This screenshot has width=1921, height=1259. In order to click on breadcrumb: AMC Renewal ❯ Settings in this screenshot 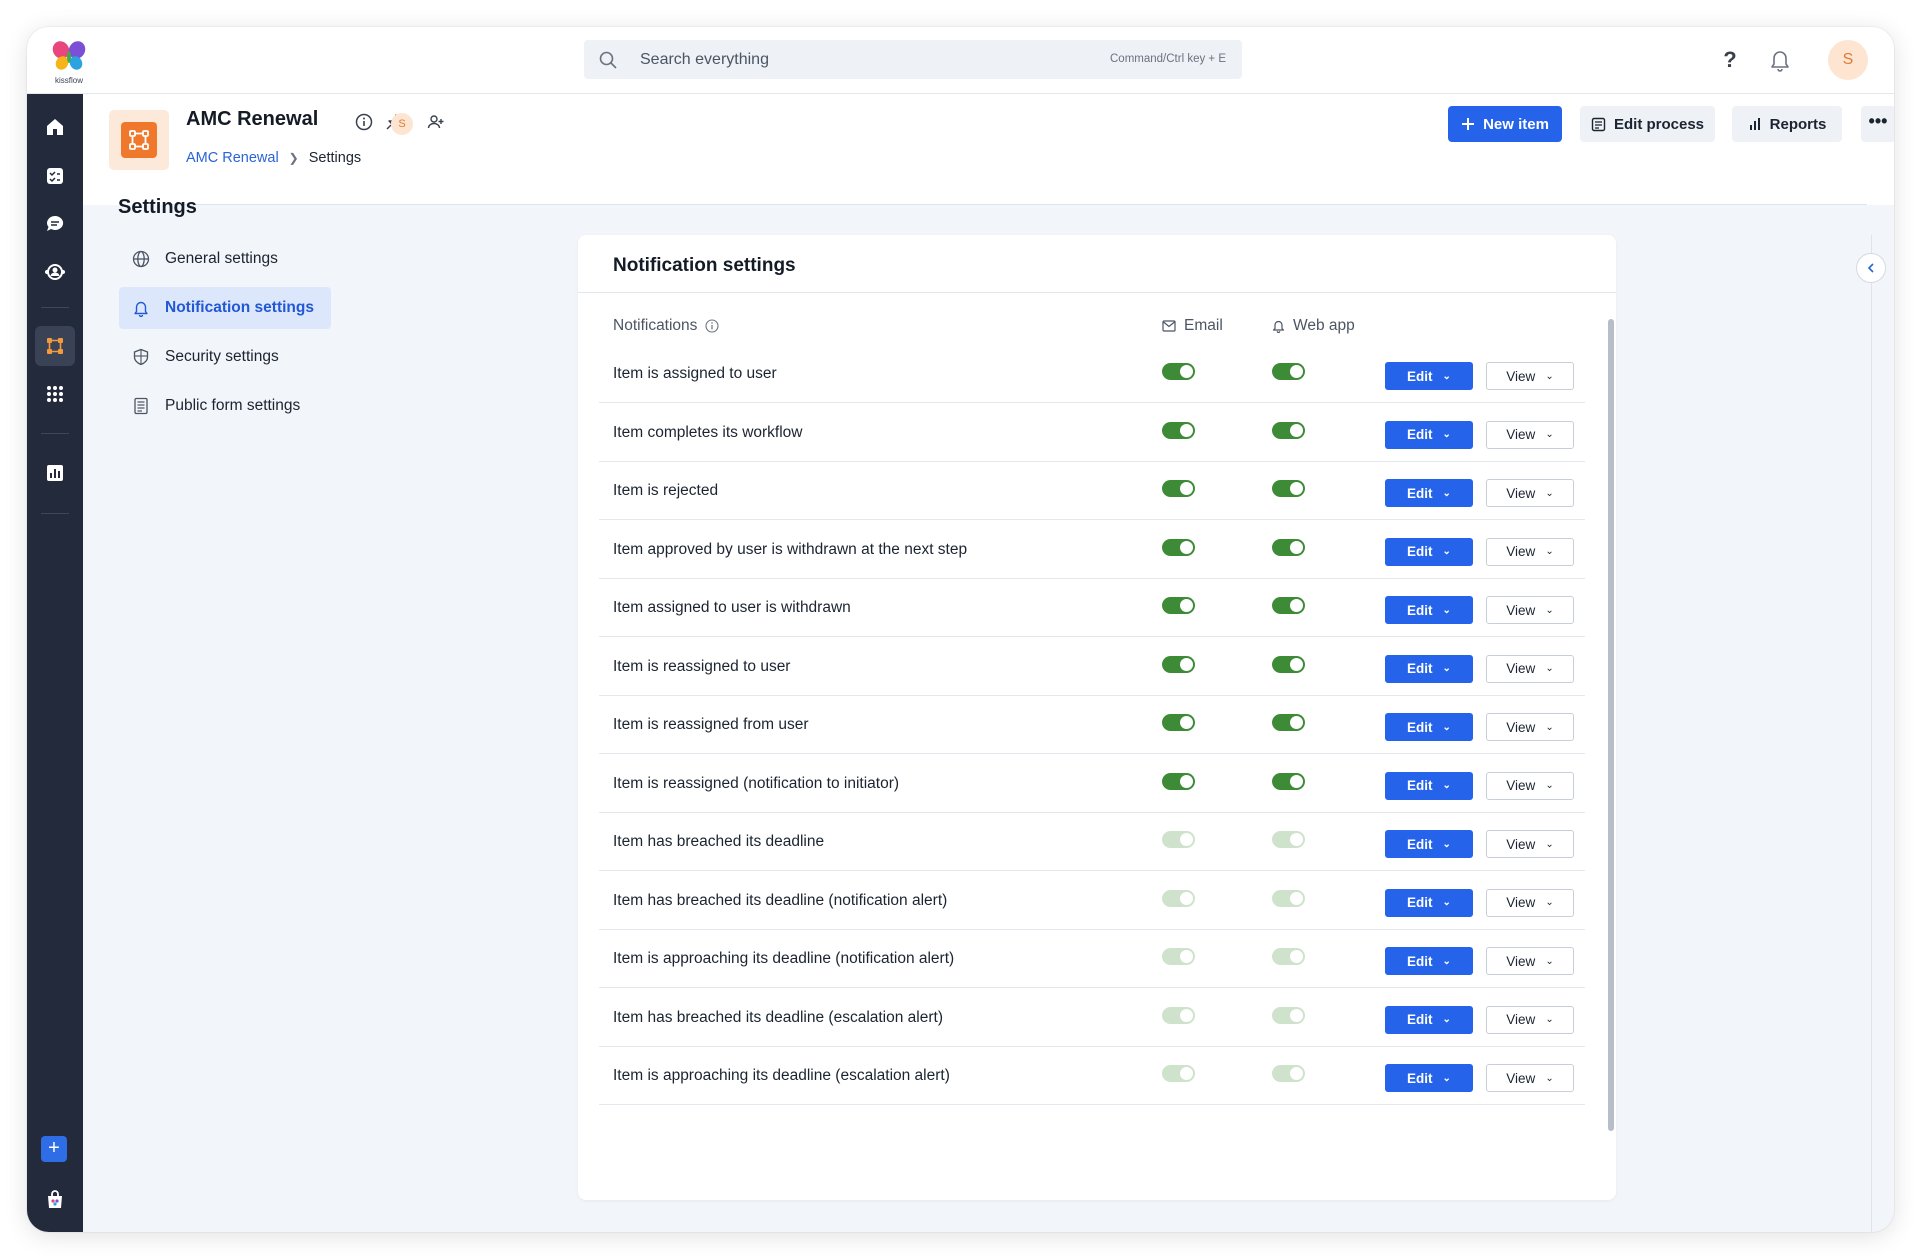, I will do `click(273, 158)`.